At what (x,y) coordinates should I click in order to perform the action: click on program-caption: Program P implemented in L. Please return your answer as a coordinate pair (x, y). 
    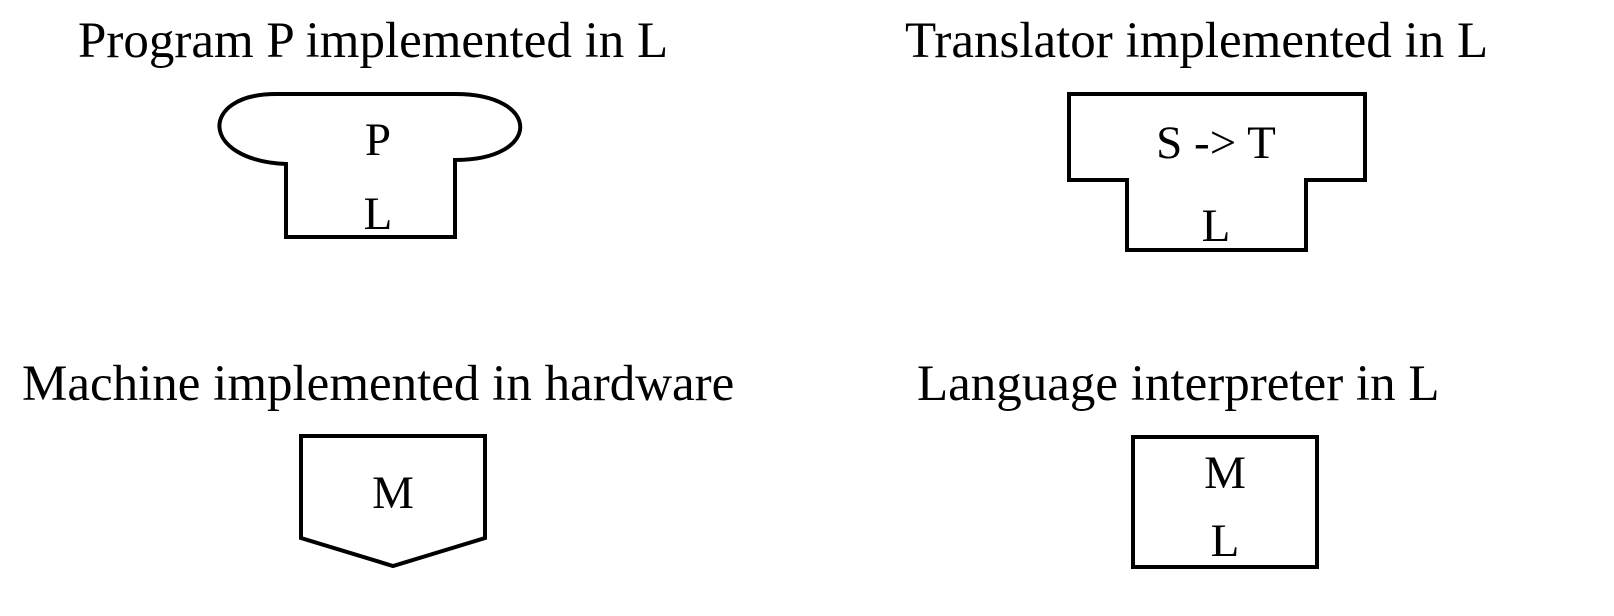
    Looking at the image, I should click on (373, 41).